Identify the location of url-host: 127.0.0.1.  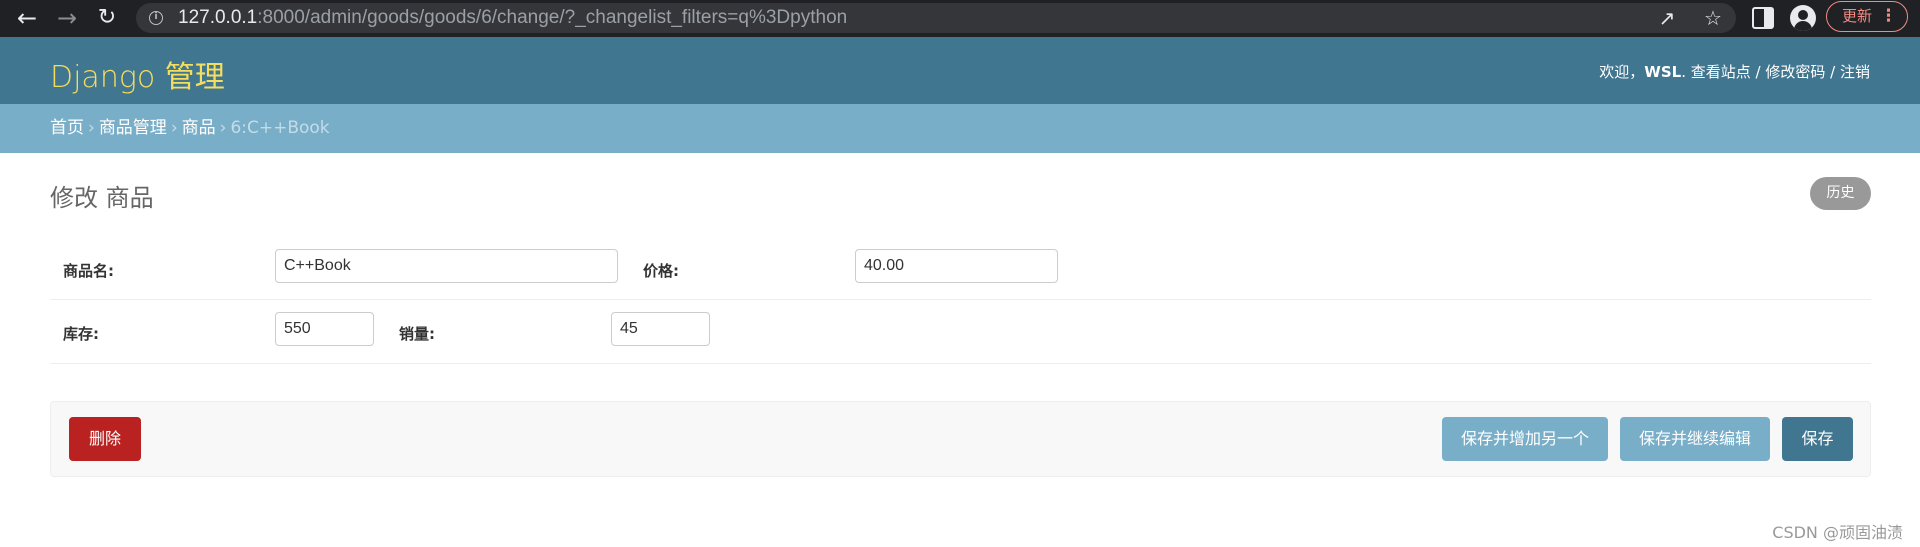
(218, 17).